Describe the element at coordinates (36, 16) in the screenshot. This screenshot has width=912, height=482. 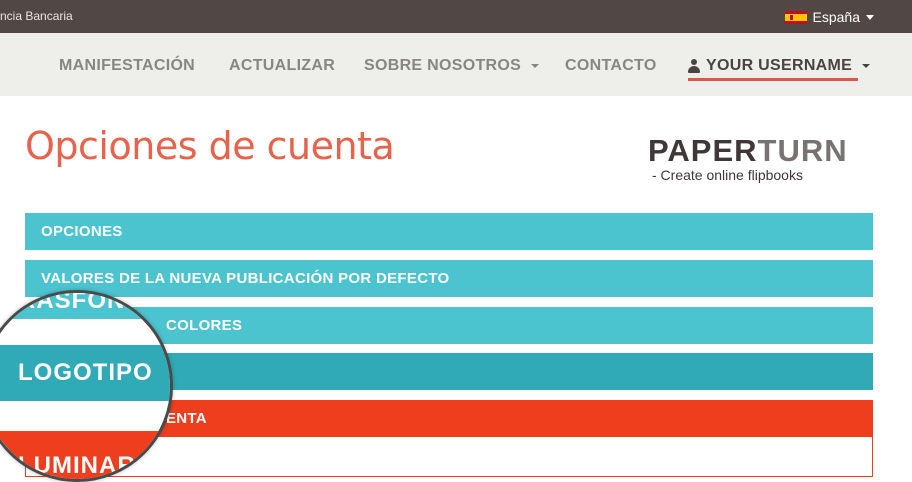
I see `top-bar-text: ncia Bancaria` at that location.